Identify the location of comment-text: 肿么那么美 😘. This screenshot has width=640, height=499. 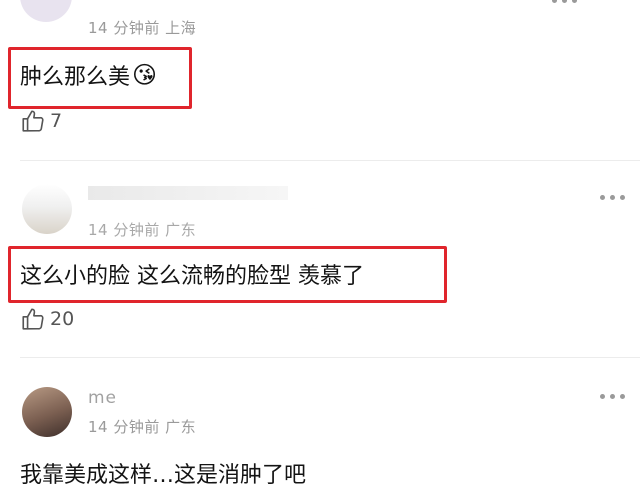
(88, 75).